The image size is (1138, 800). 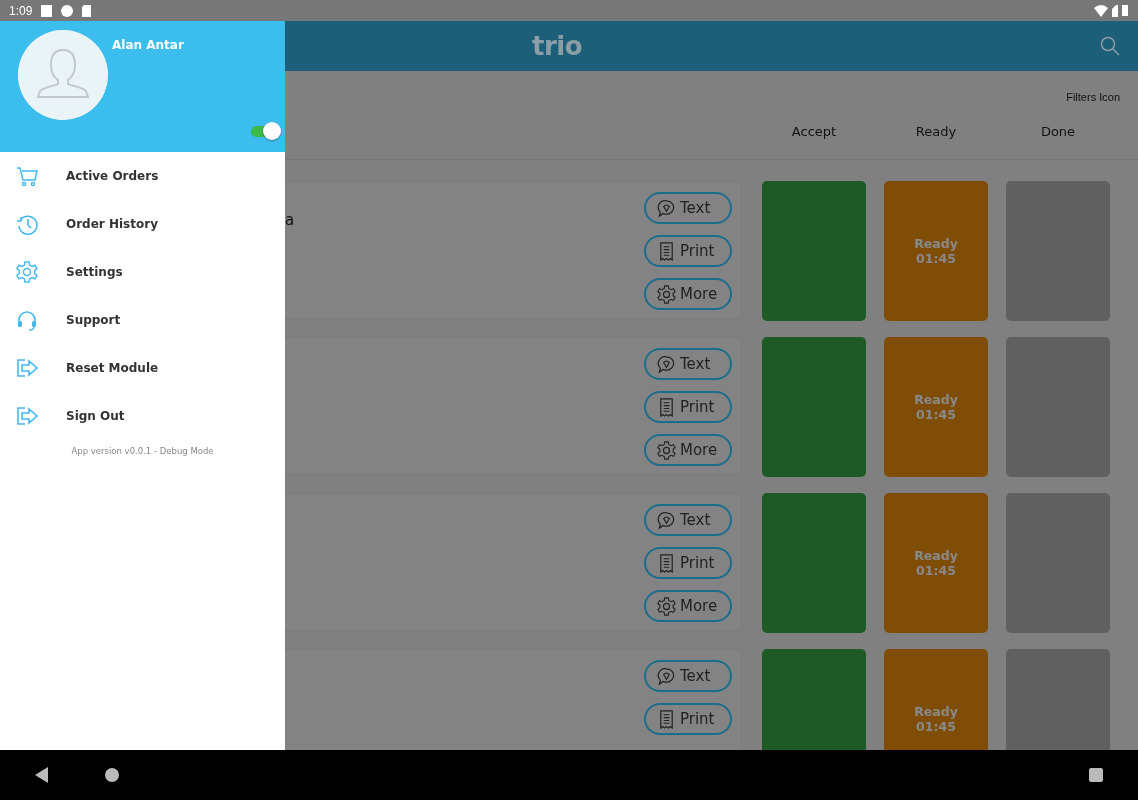 I want to click on menu-item: Active Orders, so click(x=142, y=176).